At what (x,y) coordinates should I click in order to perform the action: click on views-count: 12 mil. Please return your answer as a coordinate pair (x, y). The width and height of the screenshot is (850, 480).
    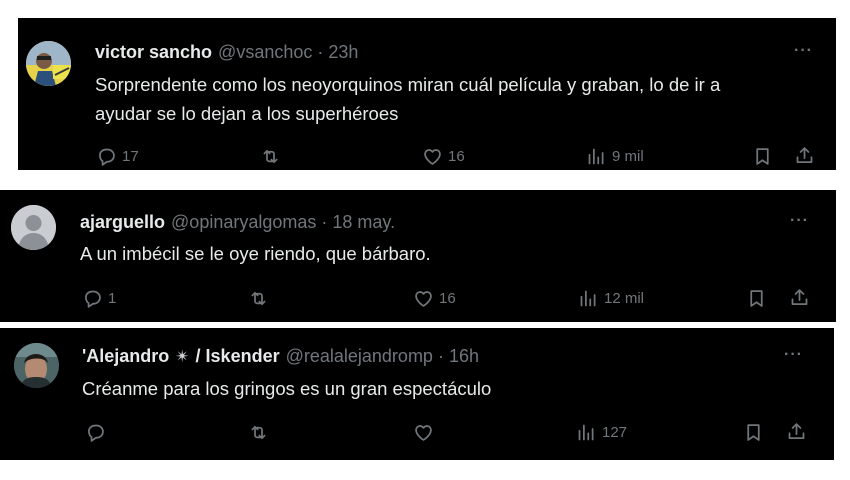
    Looking at the image, I should click on (624, 298).